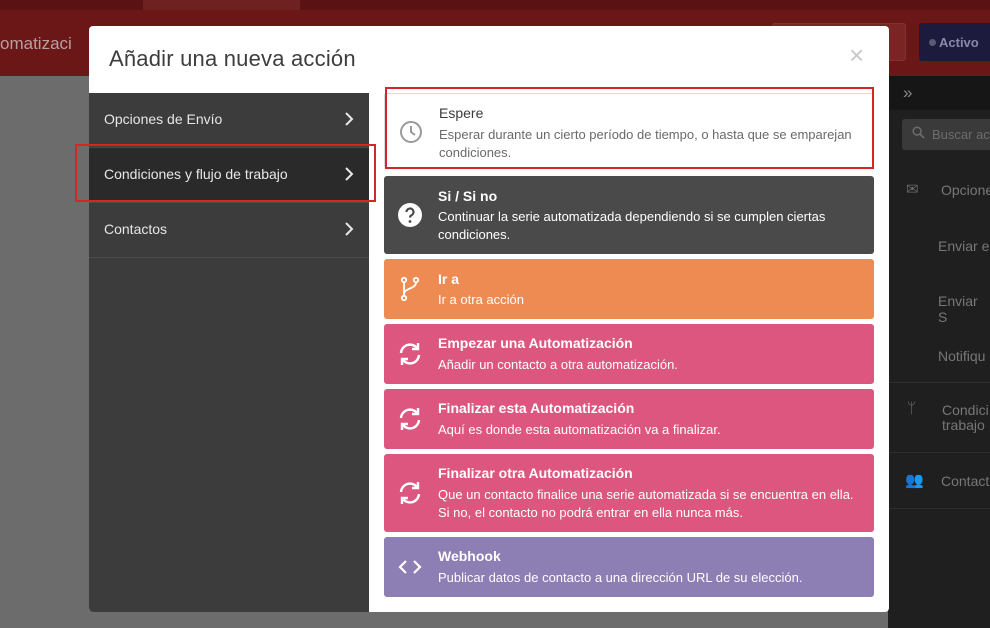  Describe the element at coordinates (961, 356) in the screenshot. I see `sidebar-item-notifique: Notifiqu` at that location.